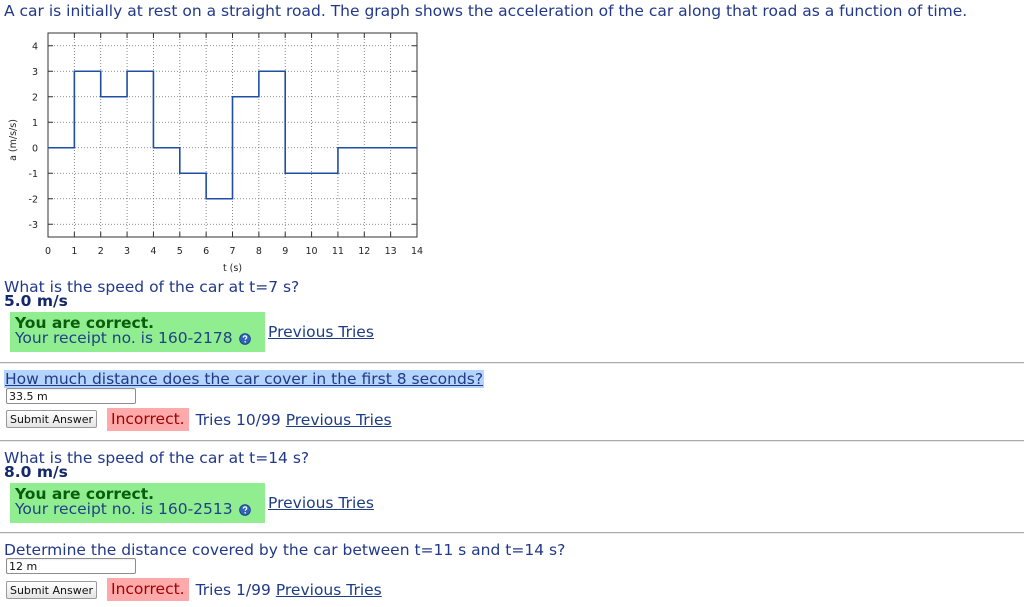 This screenshot has height=607, width=1024. I want to click on x-tick-label: 11, so click(338, 251).